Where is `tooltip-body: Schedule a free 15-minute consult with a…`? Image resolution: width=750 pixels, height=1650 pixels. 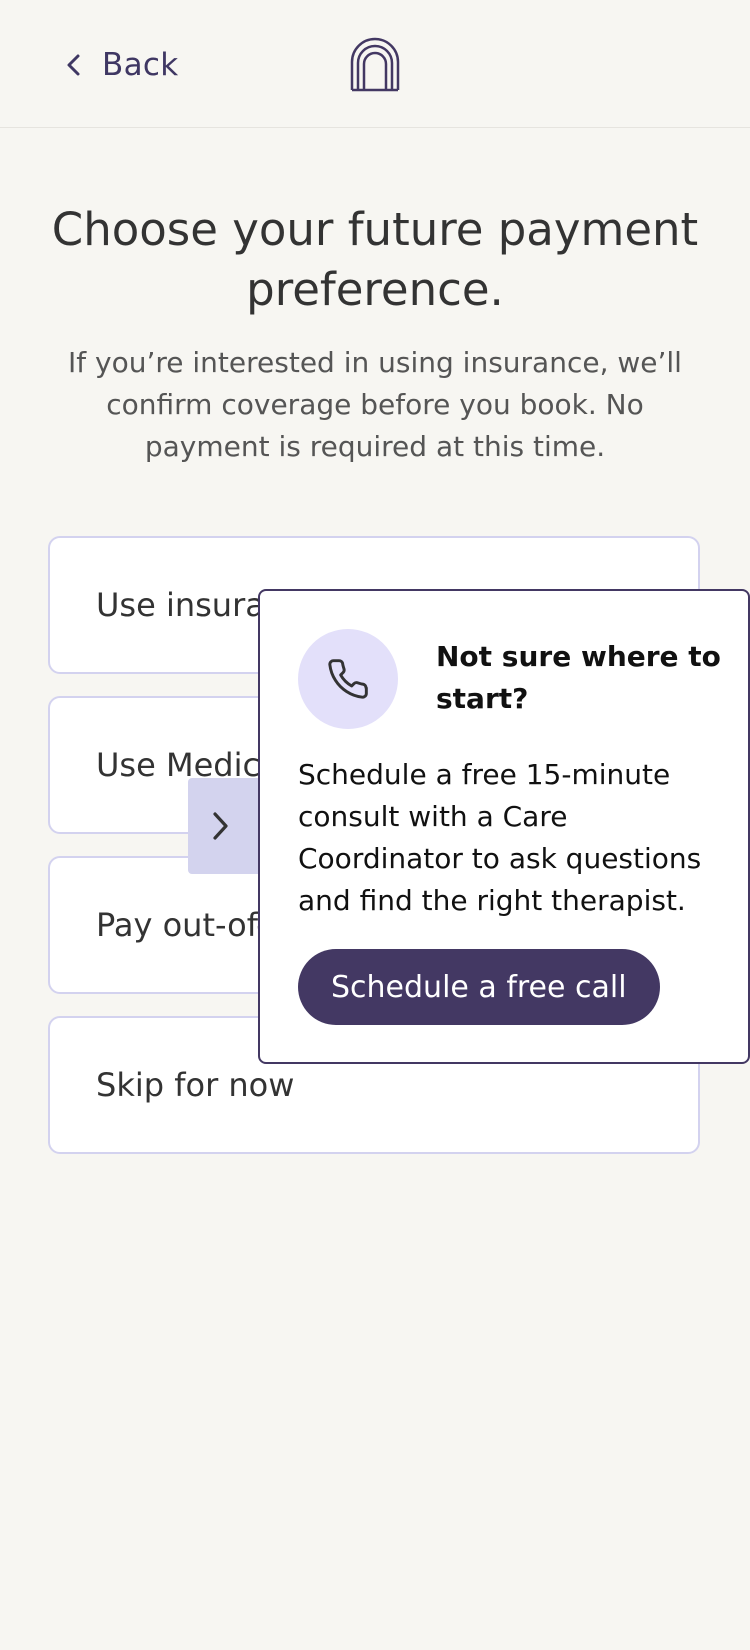
tooltip-body: Schedule a free 15-minute consult with a… is located at coordinates (500, 837).